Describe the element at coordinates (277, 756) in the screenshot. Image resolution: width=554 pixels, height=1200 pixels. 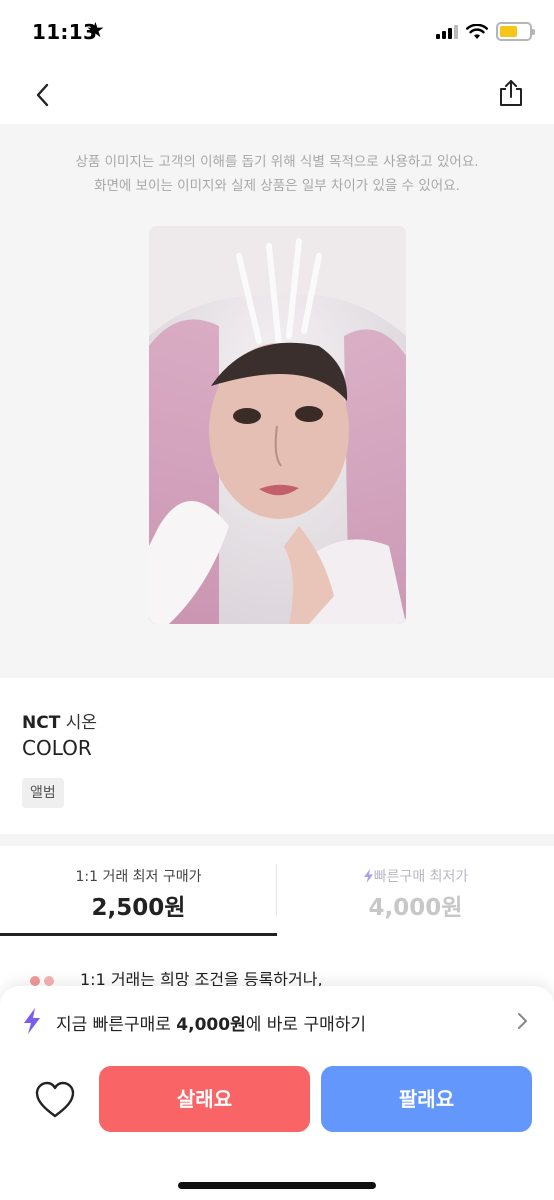
I see `product-info: NCT 시온 COLOR 앨범` at that location.